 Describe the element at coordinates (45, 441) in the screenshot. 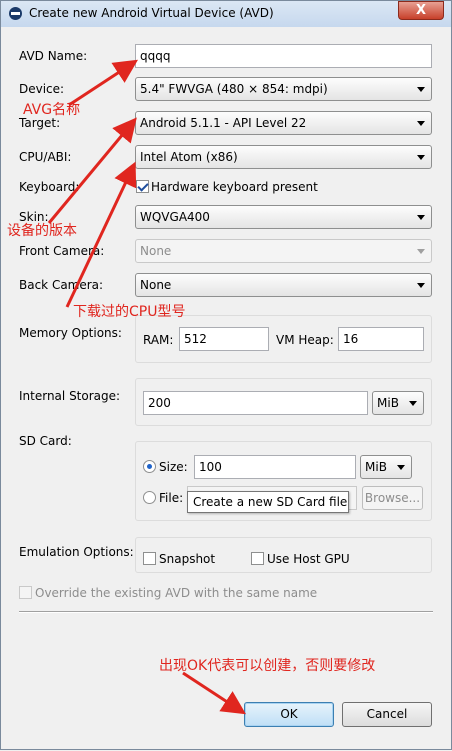

I see `sd-card-label: SD Card:` at that location.